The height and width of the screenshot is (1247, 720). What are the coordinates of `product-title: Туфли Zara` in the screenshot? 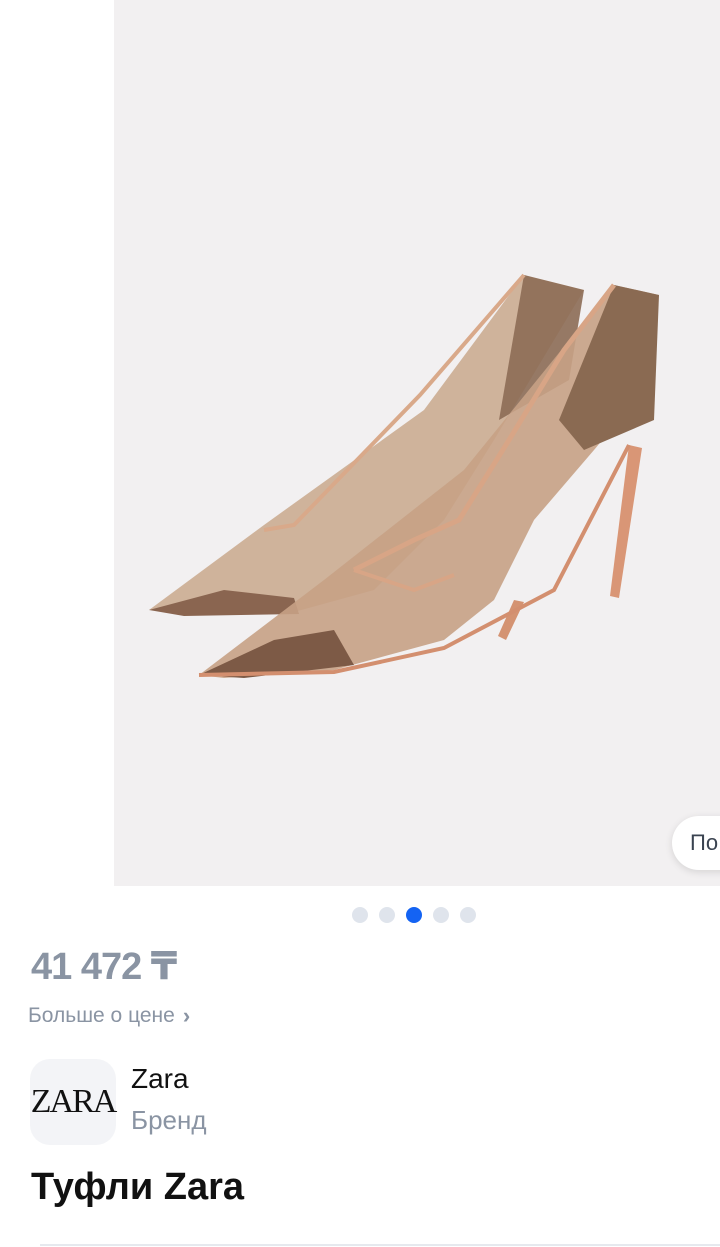 It's located at (138, 1187).